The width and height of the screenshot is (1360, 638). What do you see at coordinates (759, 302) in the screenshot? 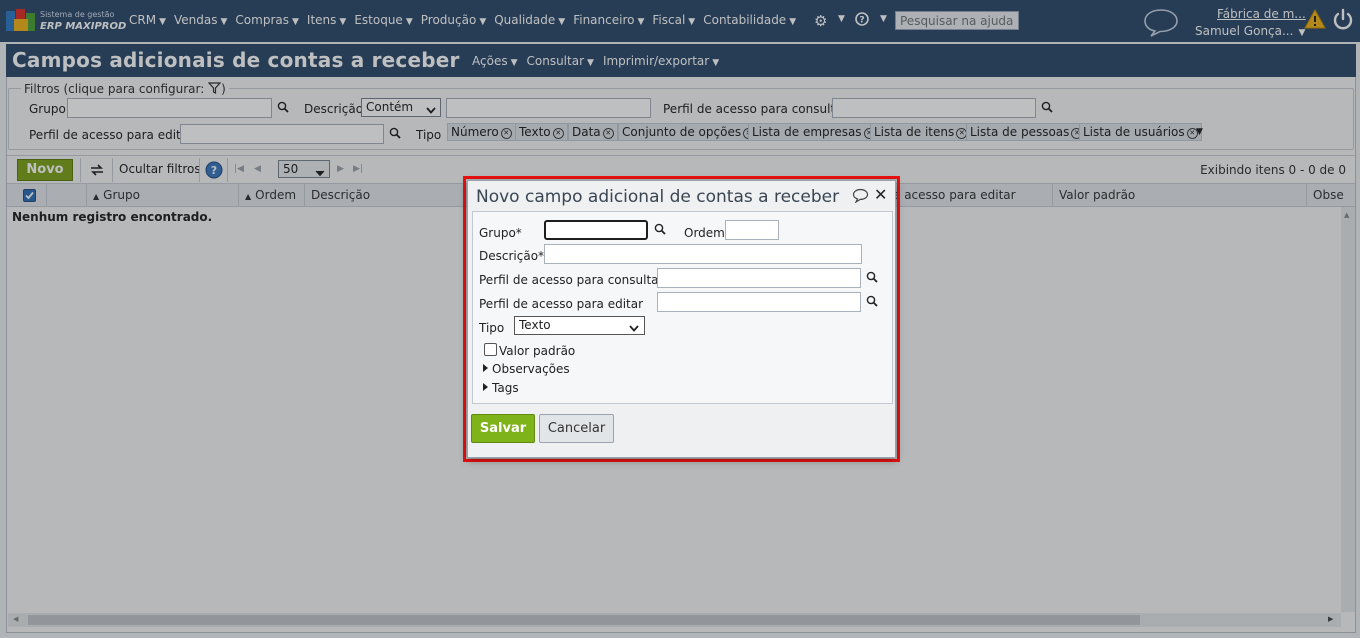
I see `perfil-editar-input` at bounding box center [759, 302].